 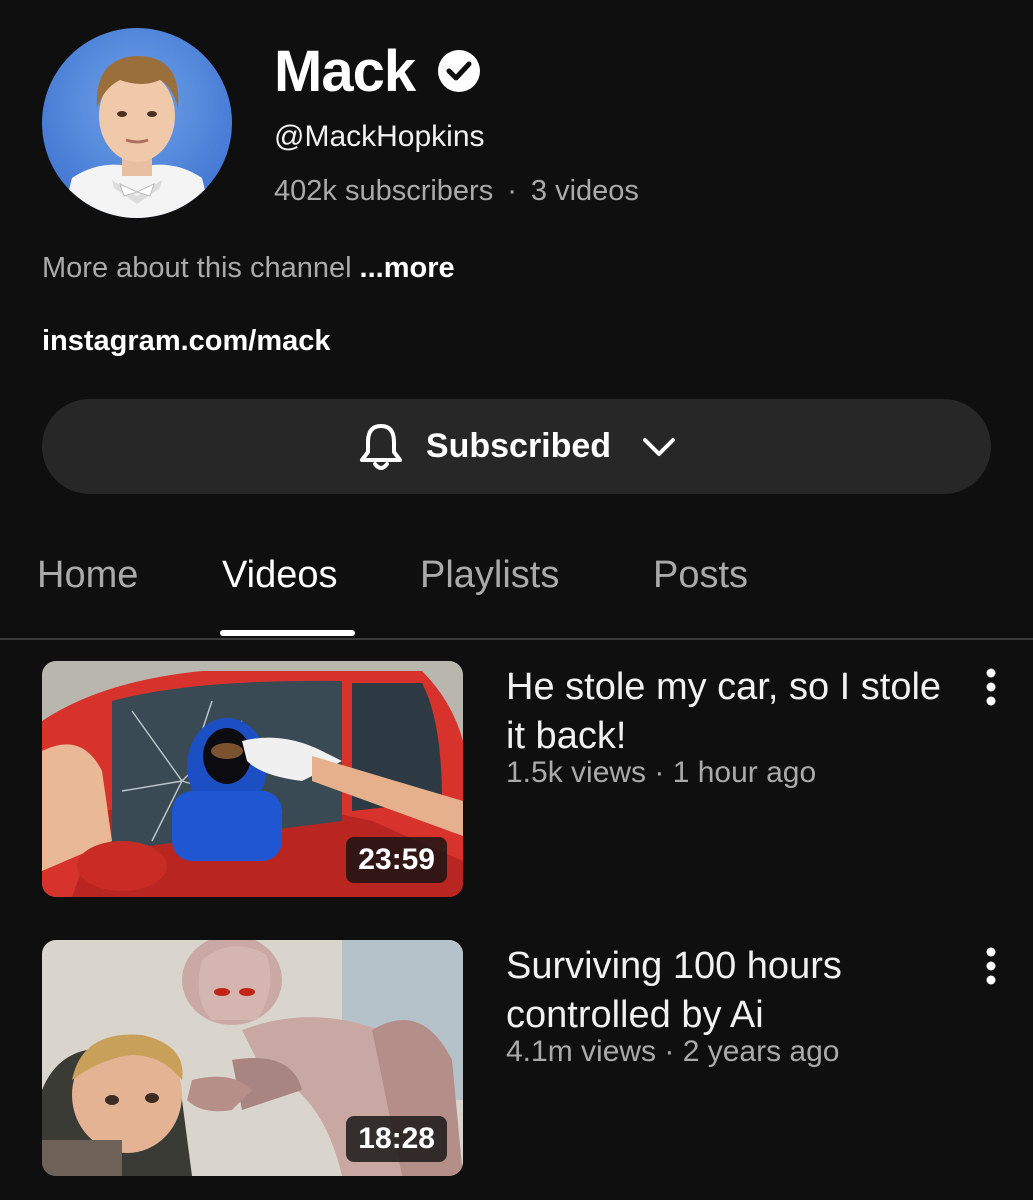 I want to click on channel-stats: 402k subscribers · 3 videos, so click(x=456, y=191).